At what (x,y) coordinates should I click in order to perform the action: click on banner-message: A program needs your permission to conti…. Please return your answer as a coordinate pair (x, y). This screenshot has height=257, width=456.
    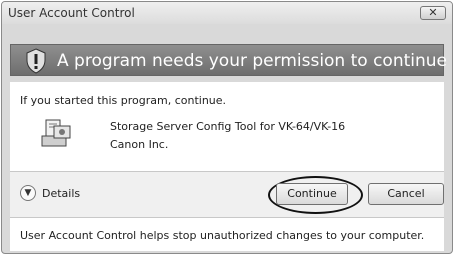
    Looking at the image, I should click on (252, 61).